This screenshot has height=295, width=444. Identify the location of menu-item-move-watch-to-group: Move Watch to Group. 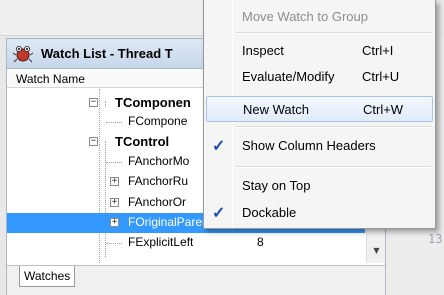
(319, 17).